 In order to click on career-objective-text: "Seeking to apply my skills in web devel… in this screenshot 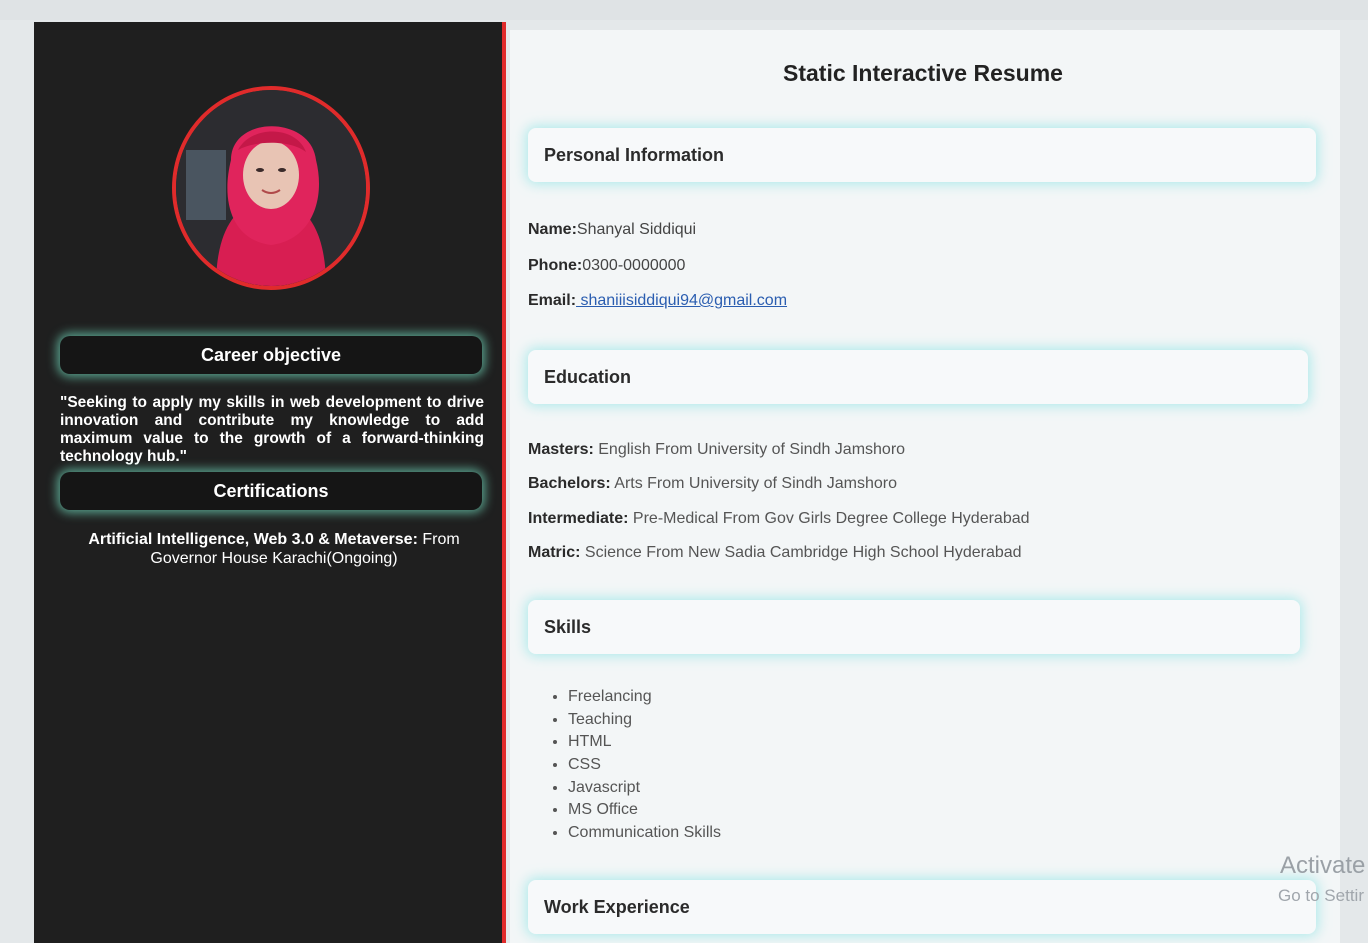, I will do `click(272, 429)`.